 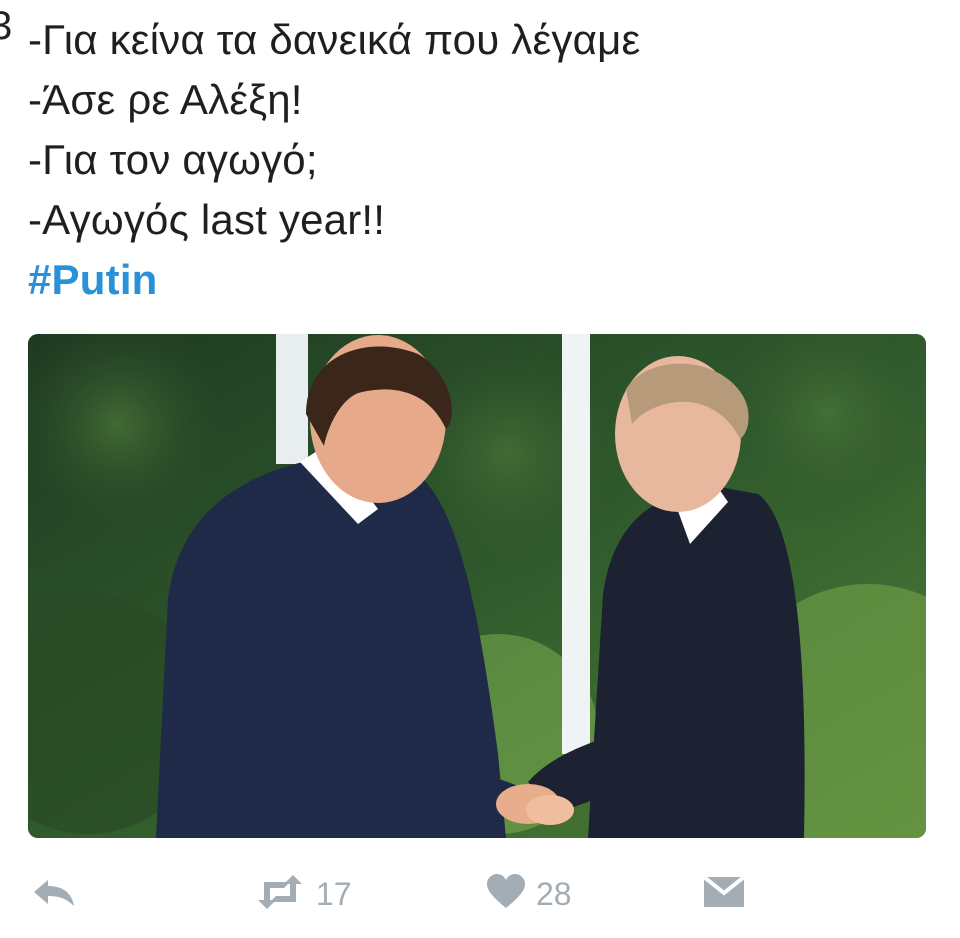 I want to click on reply-icon, so click(x=54, y=894).